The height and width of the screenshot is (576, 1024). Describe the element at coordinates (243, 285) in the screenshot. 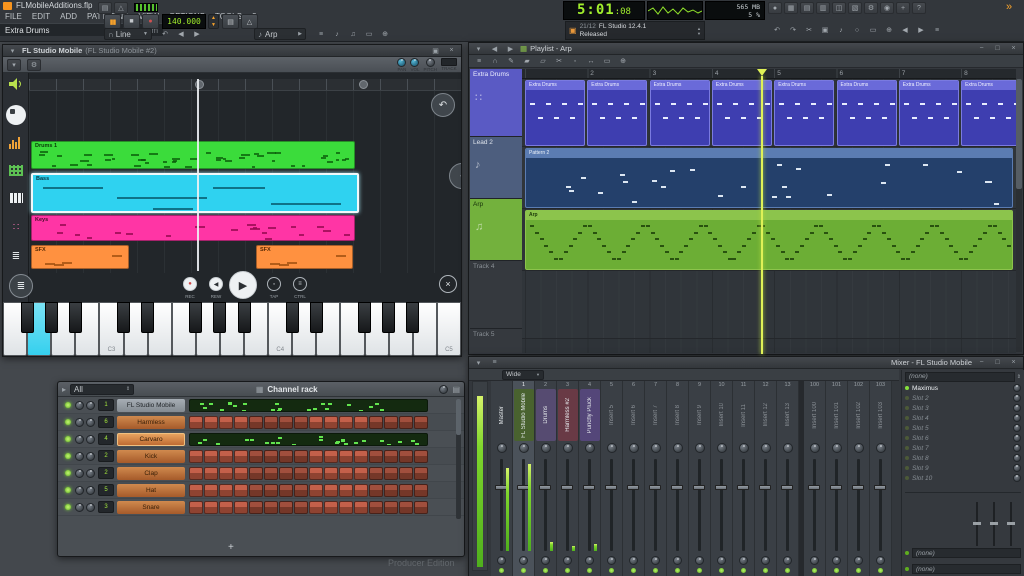

I see `play-button: ▶` at that location.